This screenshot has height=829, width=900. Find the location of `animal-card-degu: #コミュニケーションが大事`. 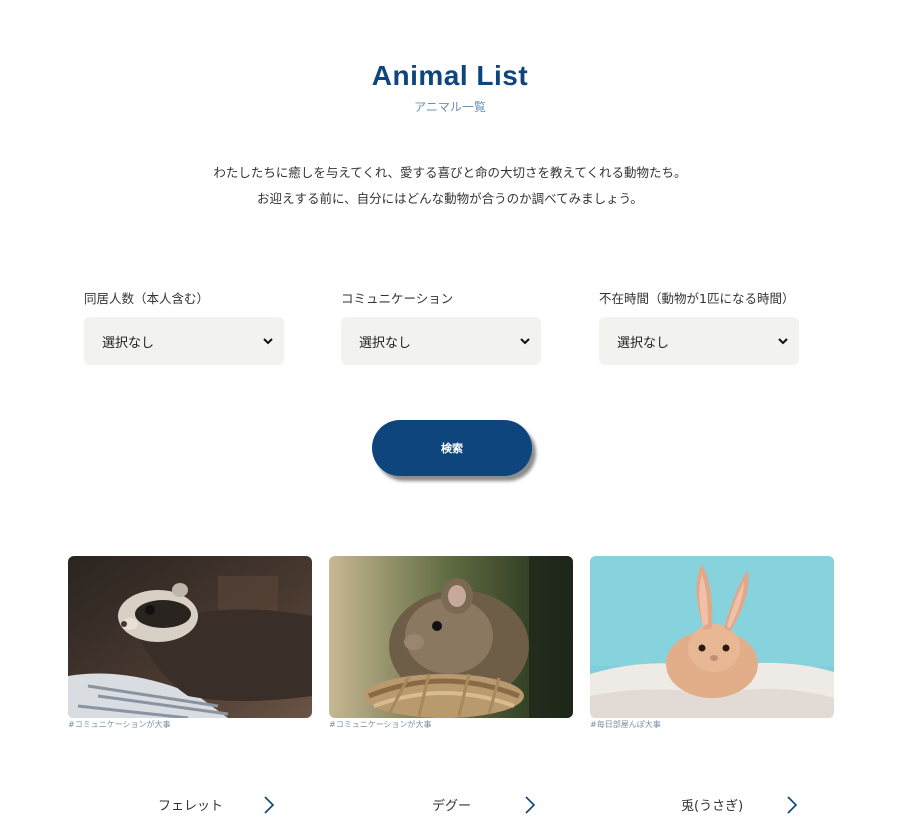

animal-card-degu: #コミュニケーションが大事 is located at coordinates (451, 643).